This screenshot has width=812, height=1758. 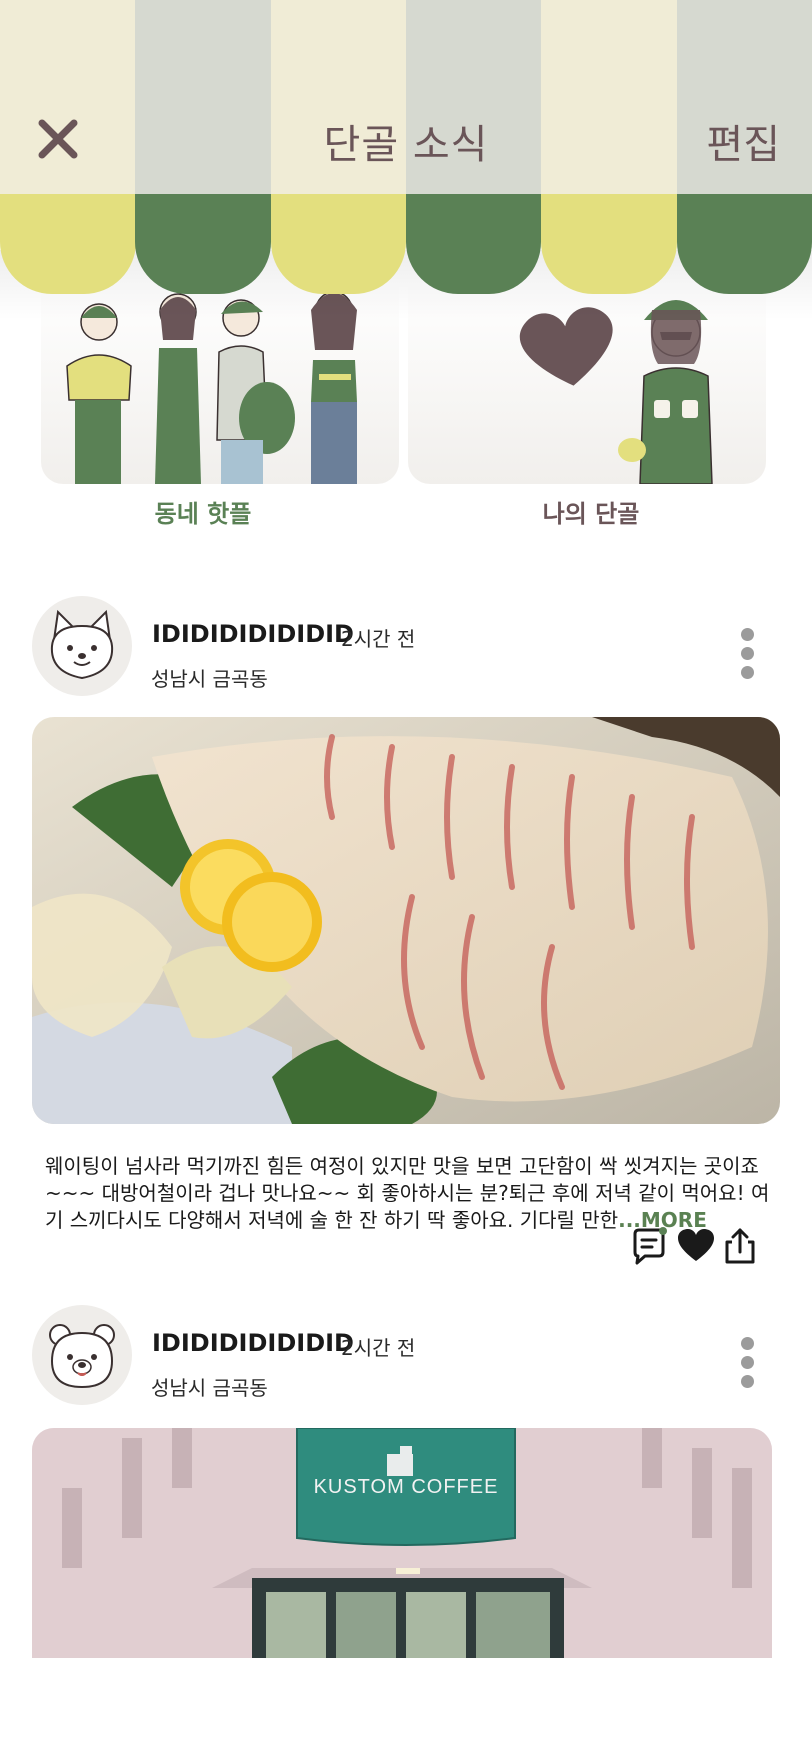 What do you see at coordinates (203, 511) in the screenshot?
I see `category-label-hotplace: 동네 핫플` at bounding box center [203, 511].